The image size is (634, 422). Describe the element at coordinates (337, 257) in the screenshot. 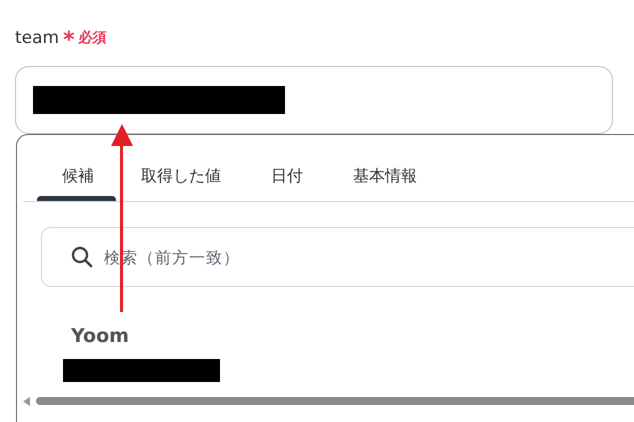

I see `search-field: 検索（前方一致）` at that location.